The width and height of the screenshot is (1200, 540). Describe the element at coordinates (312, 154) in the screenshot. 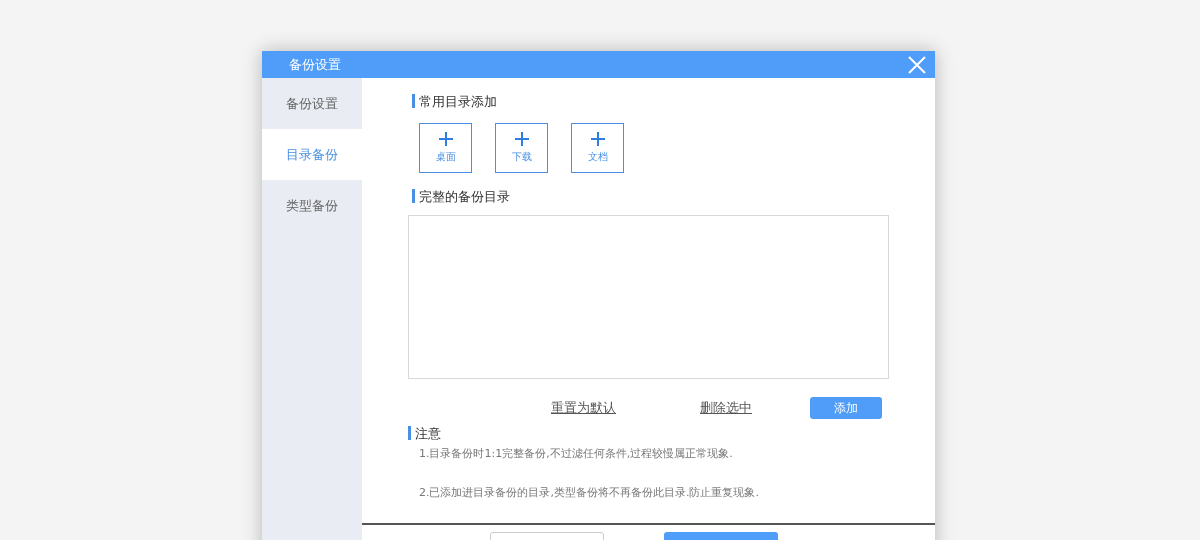

I see `sidebar-tab: 目录备份` at that location.